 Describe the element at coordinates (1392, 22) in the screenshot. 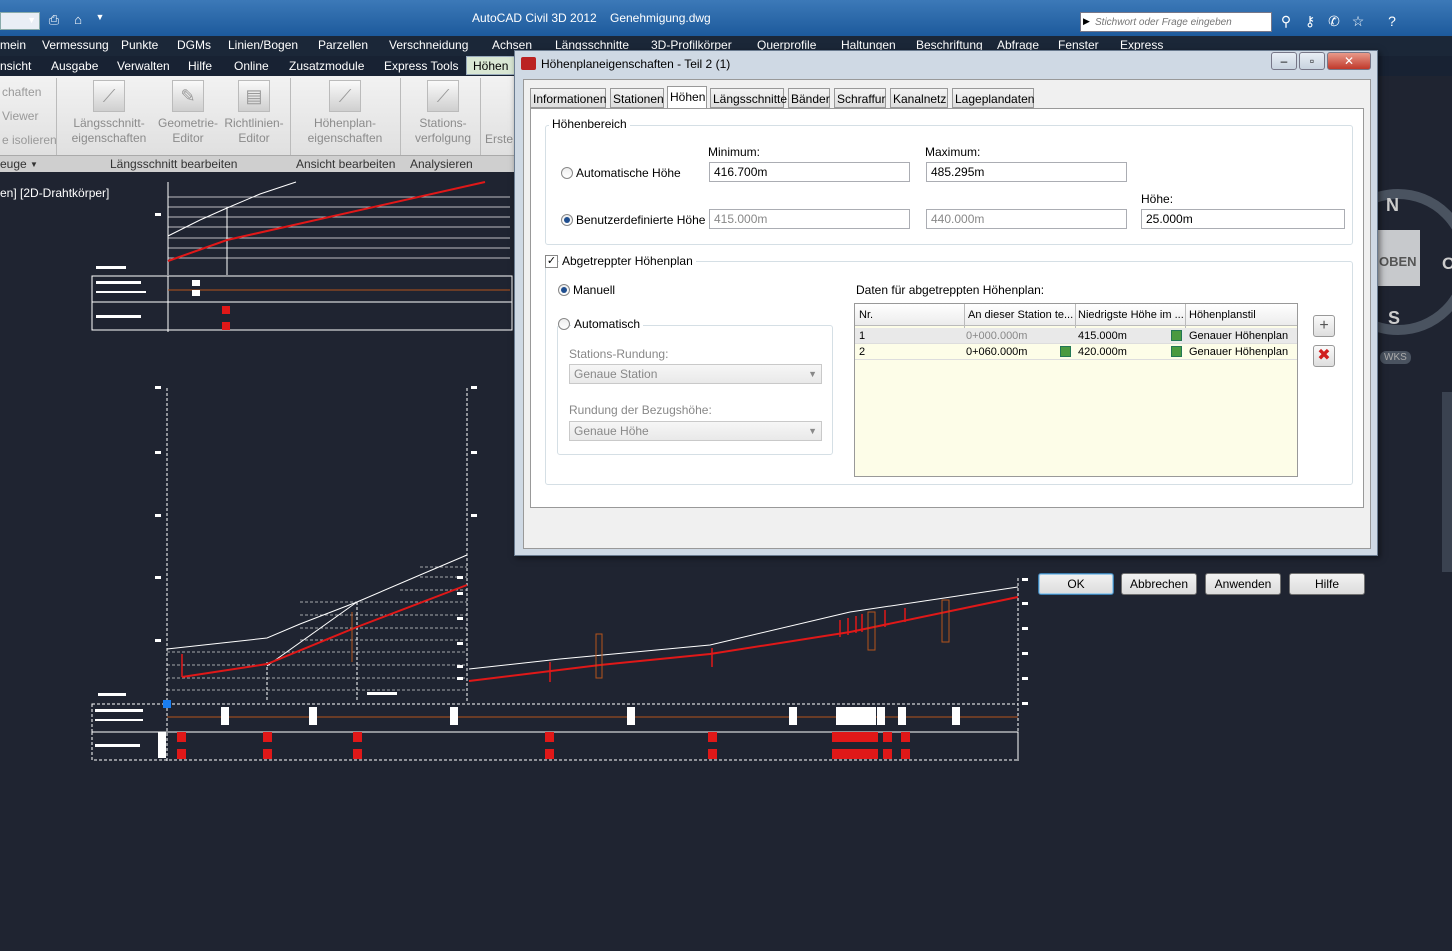

I see `help-icon: ?` at that location.